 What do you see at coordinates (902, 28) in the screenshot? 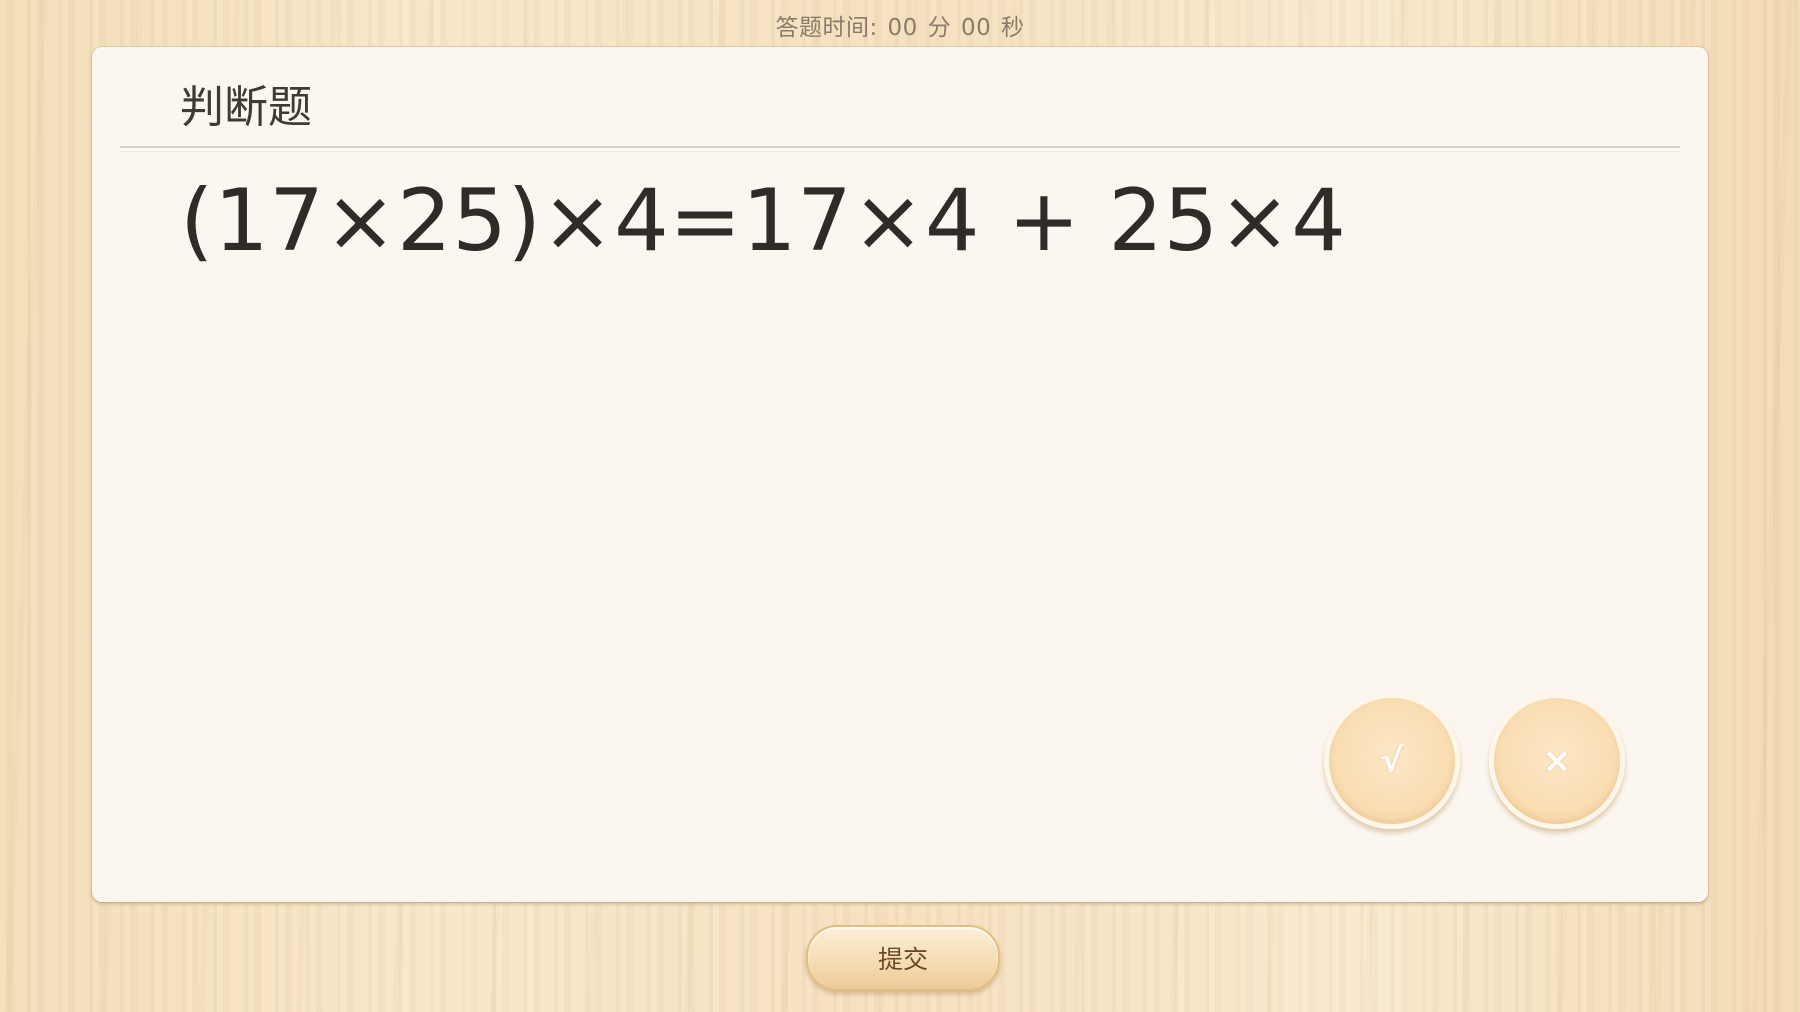
I see `timer-minutes: 00` at bounding box center [902, 28].